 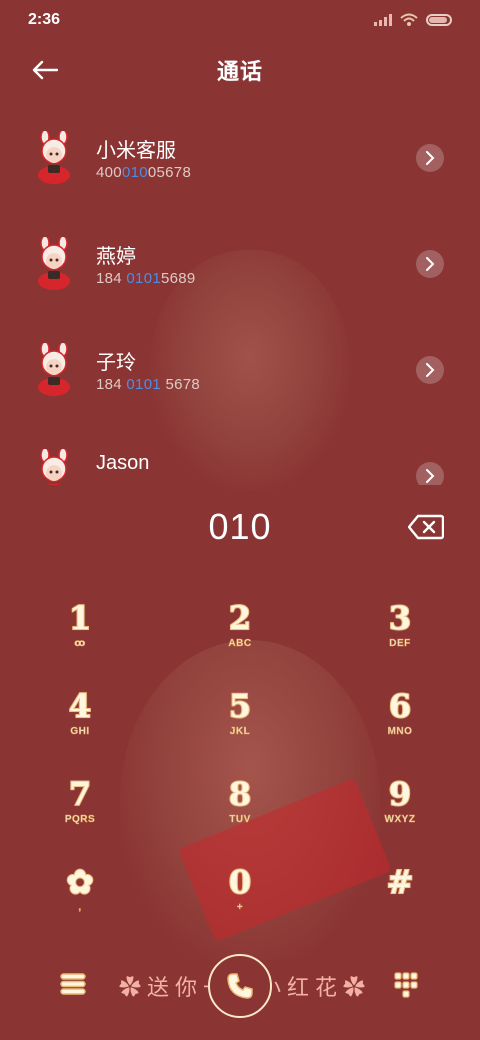 I want to click on contact-row: 燕婷 184 01015689, so click(x=240, y=264).